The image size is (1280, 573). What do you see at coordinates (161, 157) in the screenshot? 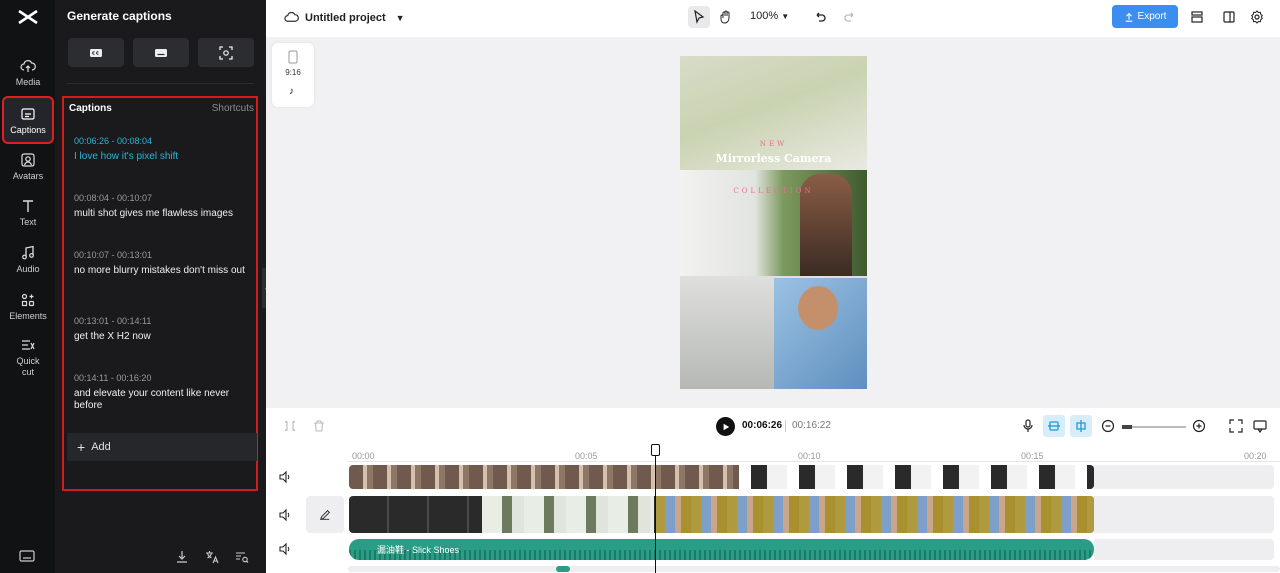
I see `caption-text: I love how it's pixel shift` at bounding box center [161, 157].